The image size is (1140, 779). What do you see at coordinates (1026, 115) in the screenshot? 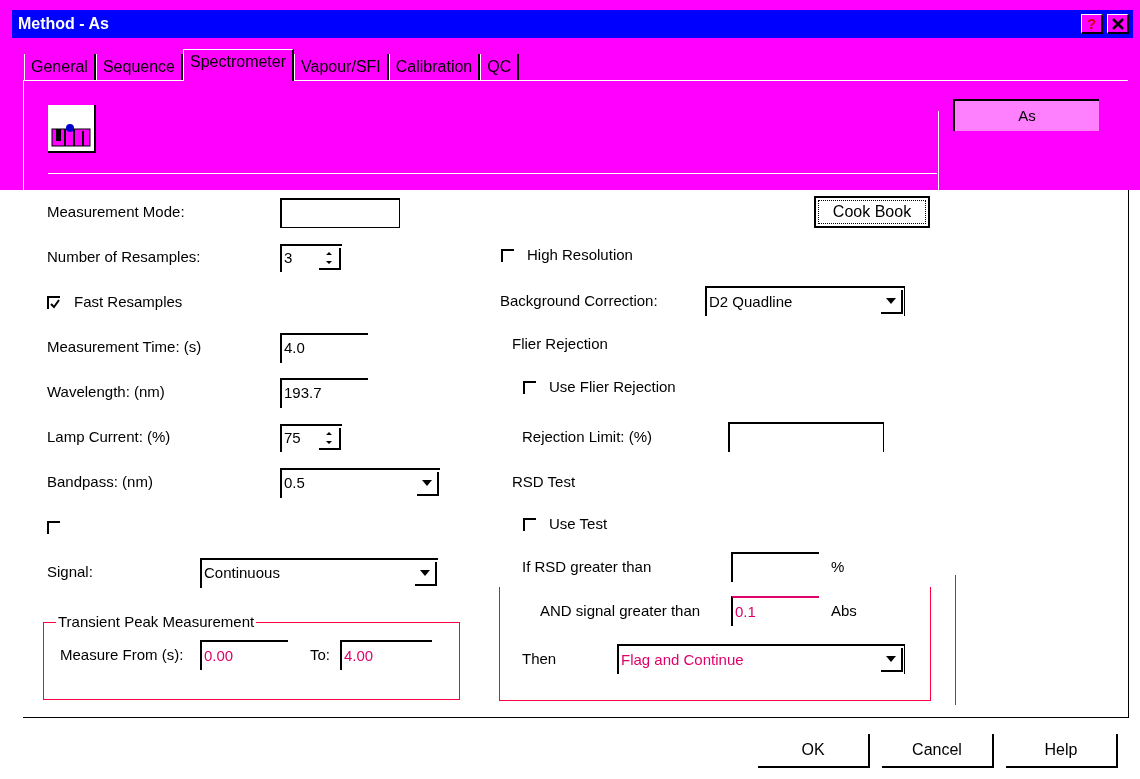
I see `element-button: As` at bounding box center [1026, 115].